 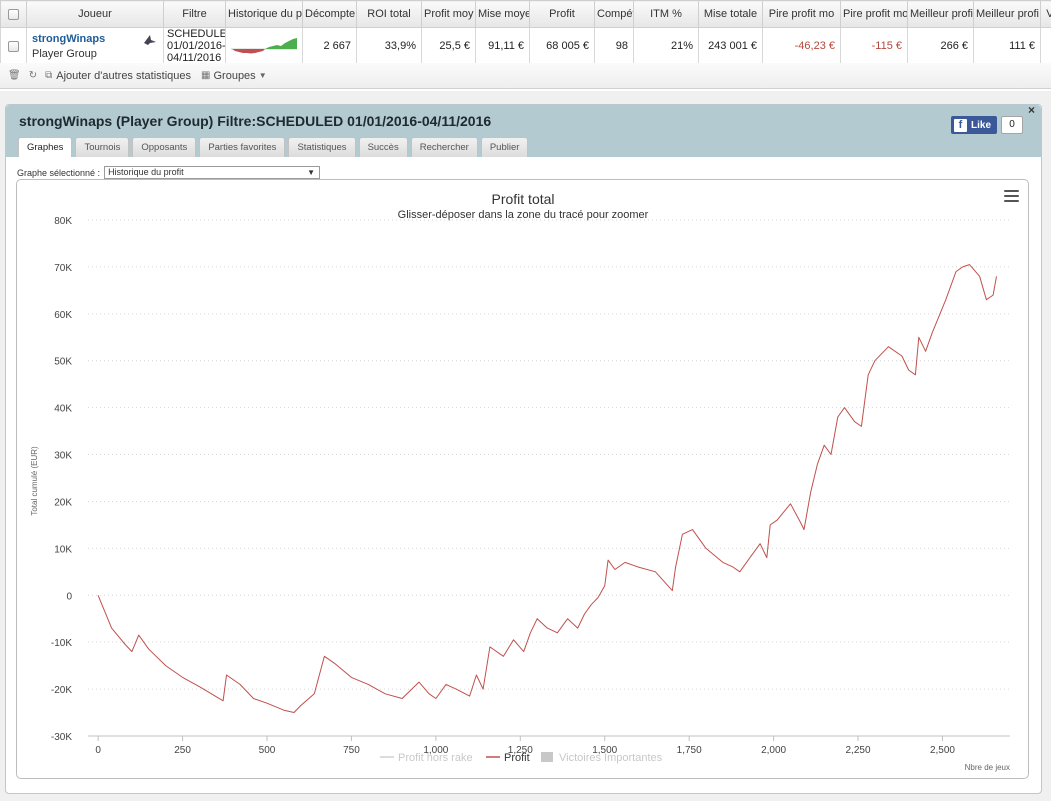 What do you see at coordinates (874, 14) in the screenshot?
I see `col-header-pire-profit-2: Pire profit mo` at bounding box center [874, 14].